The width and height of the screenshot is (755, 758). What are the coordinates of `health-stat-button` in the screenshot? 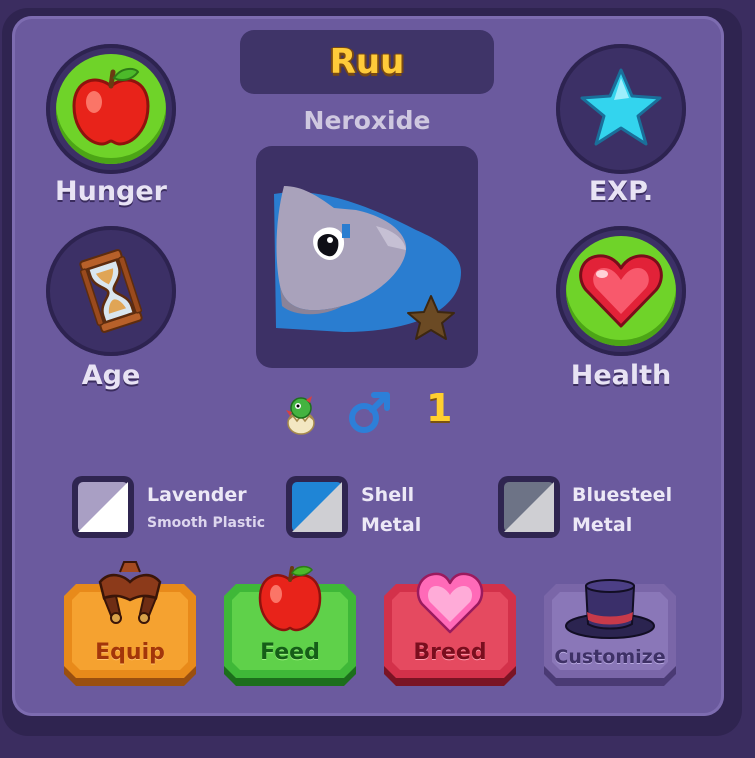 It's located at (621, 291).